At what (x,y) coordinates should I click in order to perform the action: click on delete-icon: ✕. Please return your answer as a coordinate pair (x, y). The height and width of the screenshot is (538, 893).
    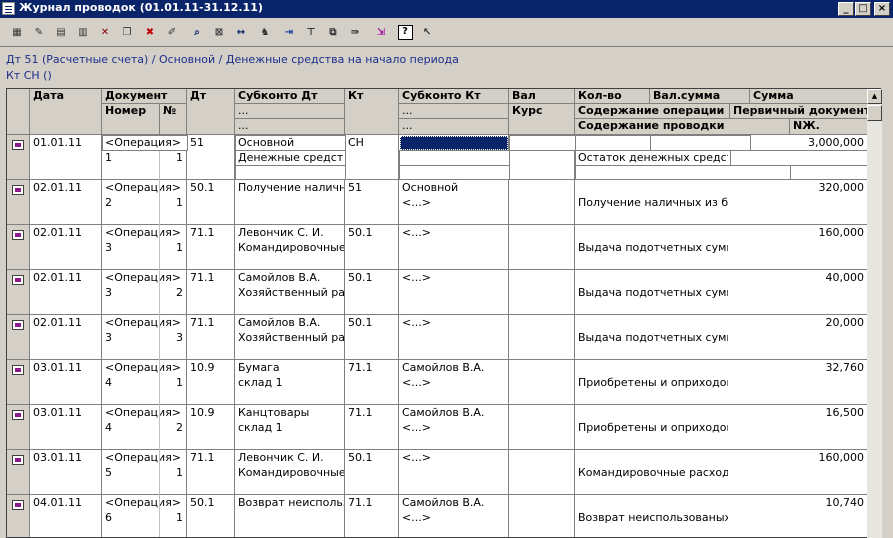
    Looking at the image, I should click on (105, 32).